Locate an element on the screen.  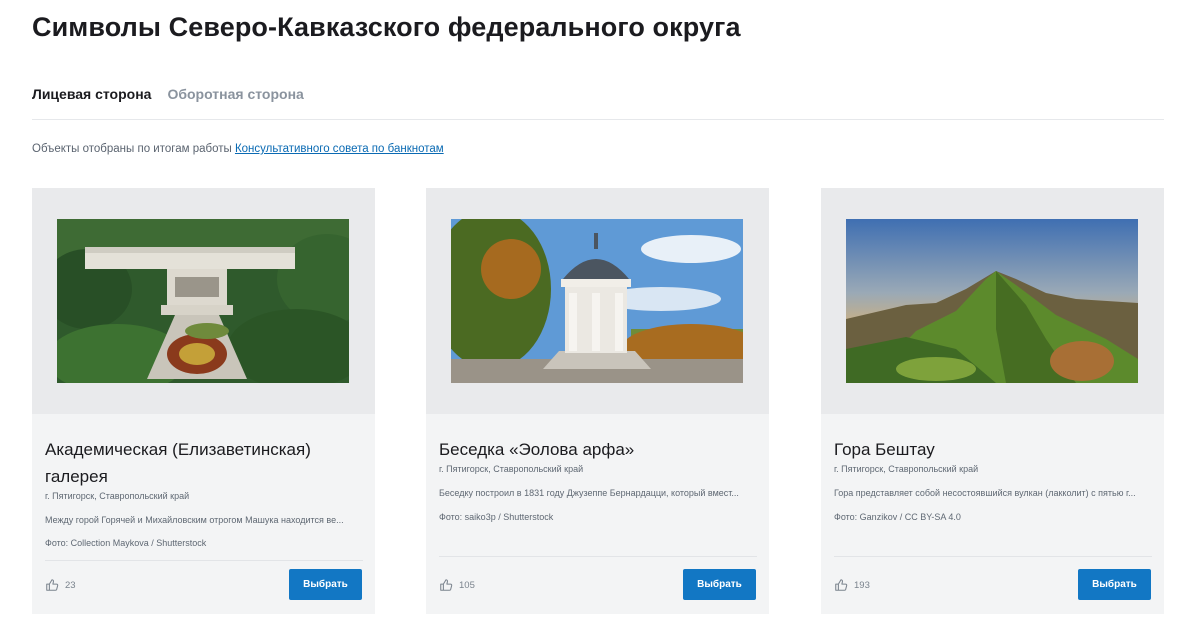
advisory-council-link: Консультативного совета по банкнотам is located at coordinates (339, 149).